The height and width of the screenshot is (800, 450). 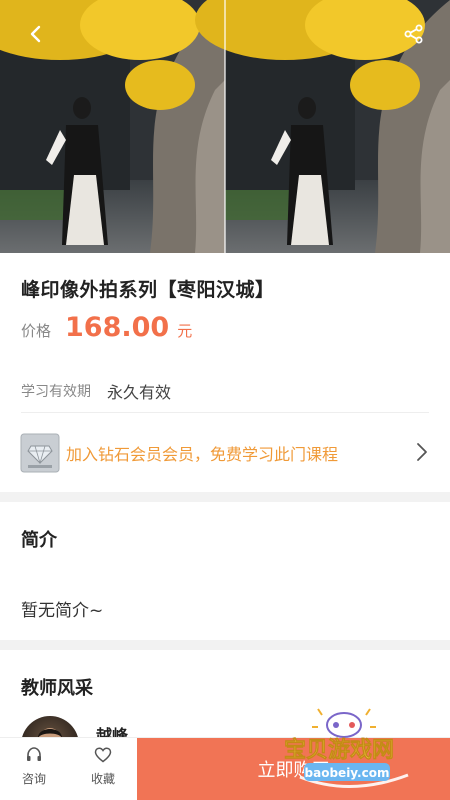 What do you see at coordinates (293, 769) in the screenshot?
I see `buy-now-button: 立即购买` at bounding box center [293, 769].